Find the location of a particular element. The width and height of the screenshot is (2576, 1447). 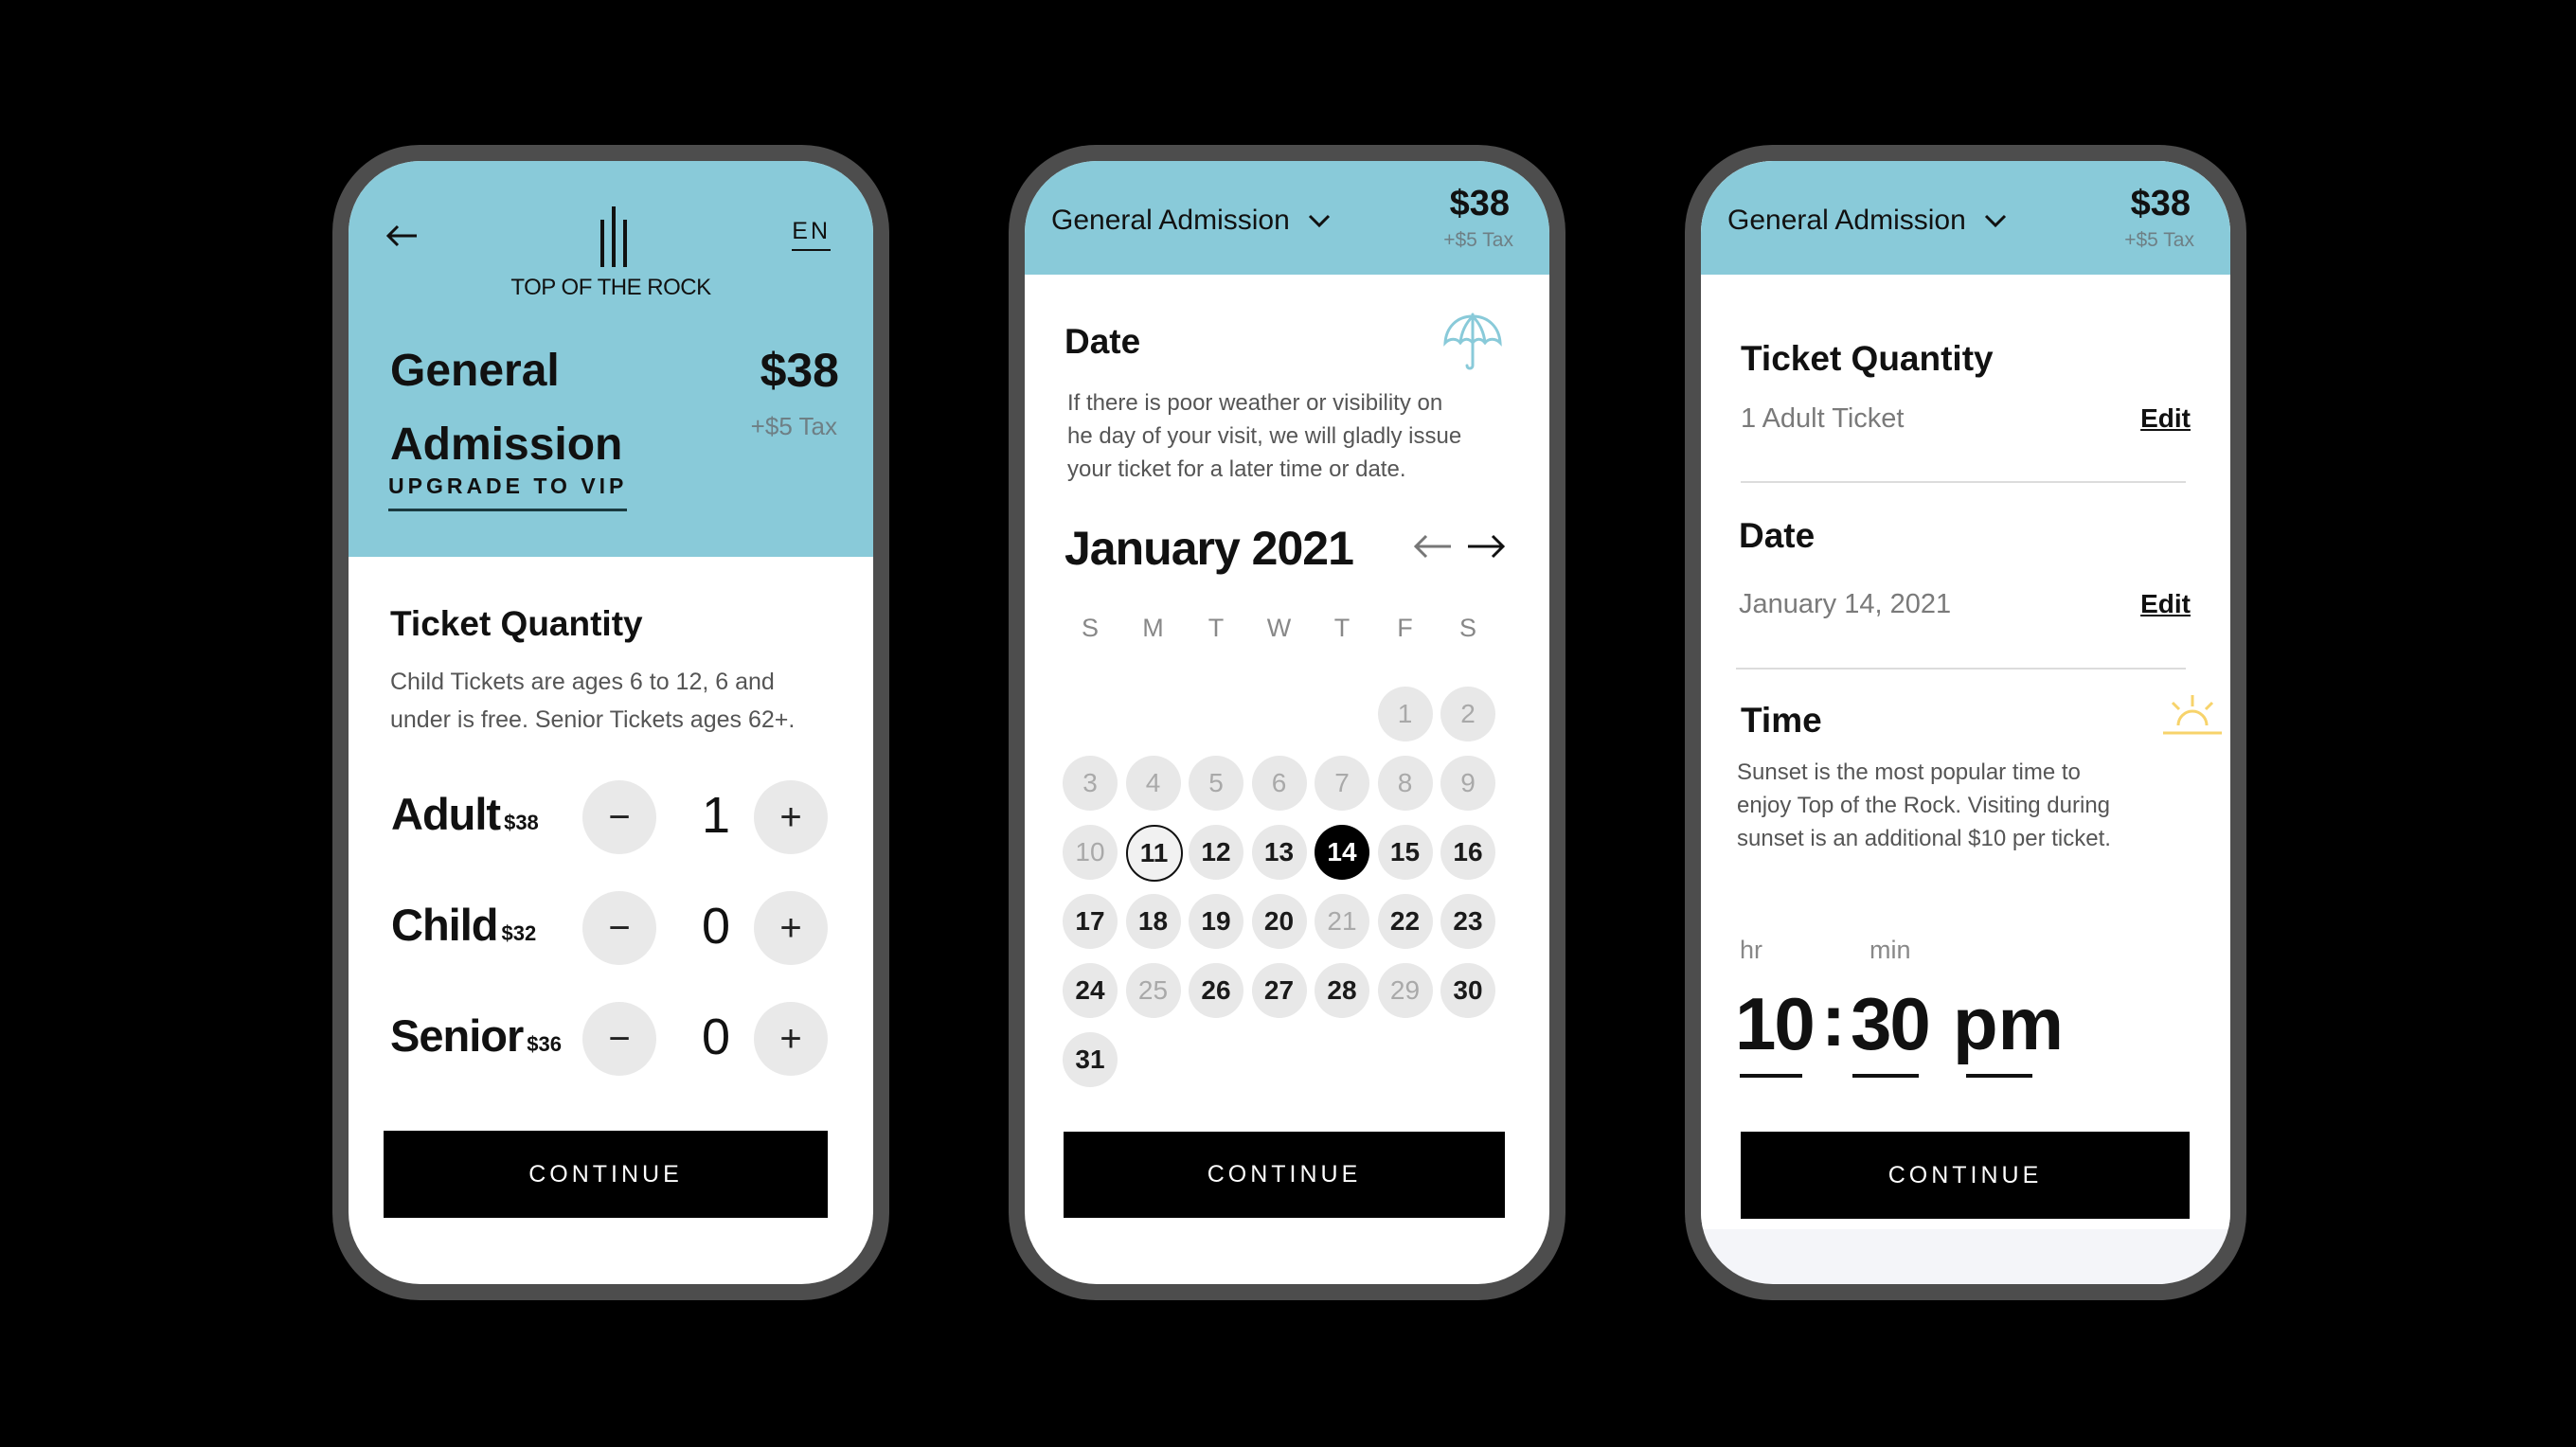

ticket-price: $38 is located at coordinates (521, 822).